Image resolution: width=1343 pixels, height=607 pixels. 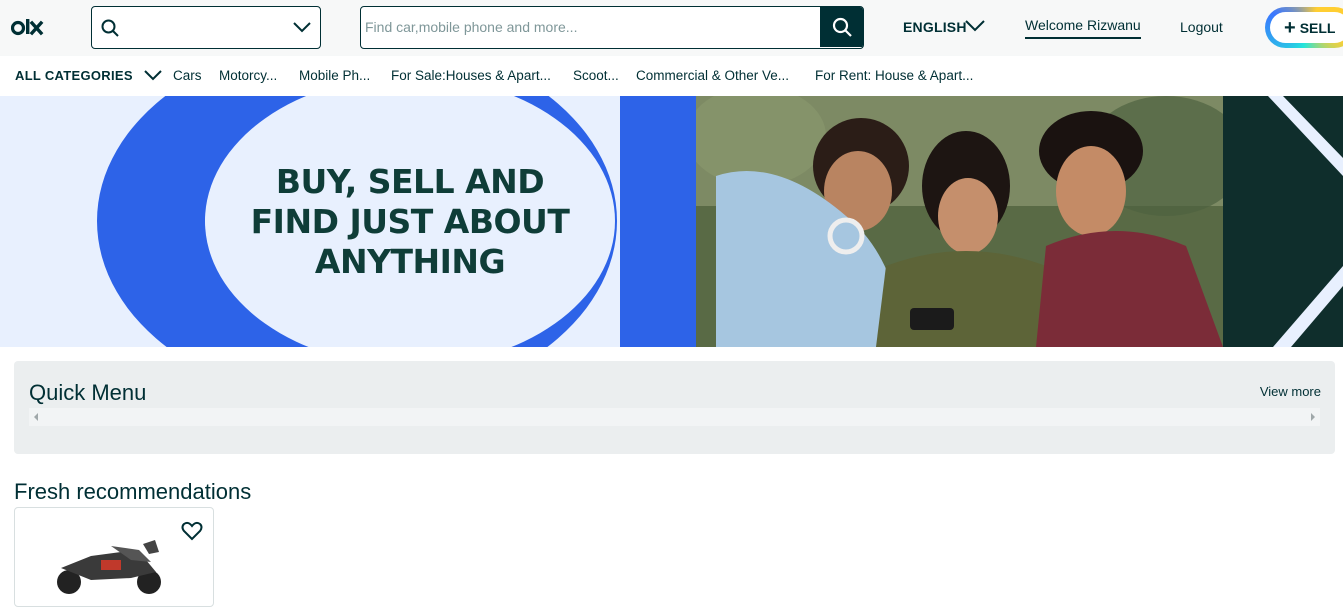 I want to click on sell-button: + SELL, so click(x=1304, y=27).